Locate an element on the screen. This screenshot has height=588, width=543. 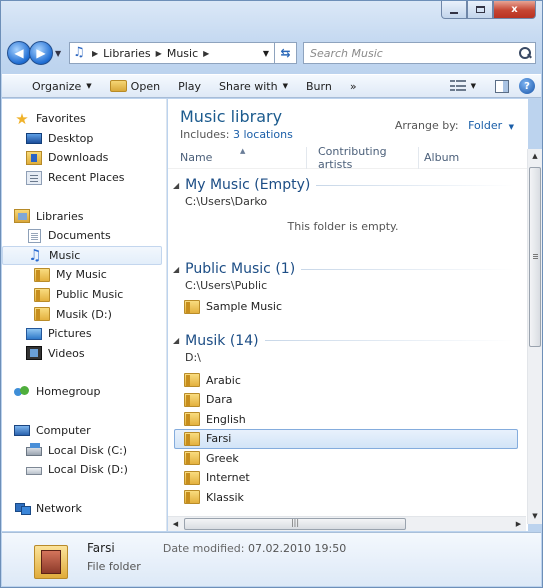
nav-documents: Documents is located at coordinates (84, 236).